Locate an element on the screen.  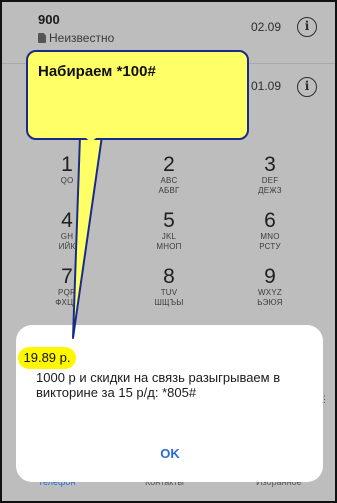
key-letters-latin: QO is located at coordinates (67, 180).